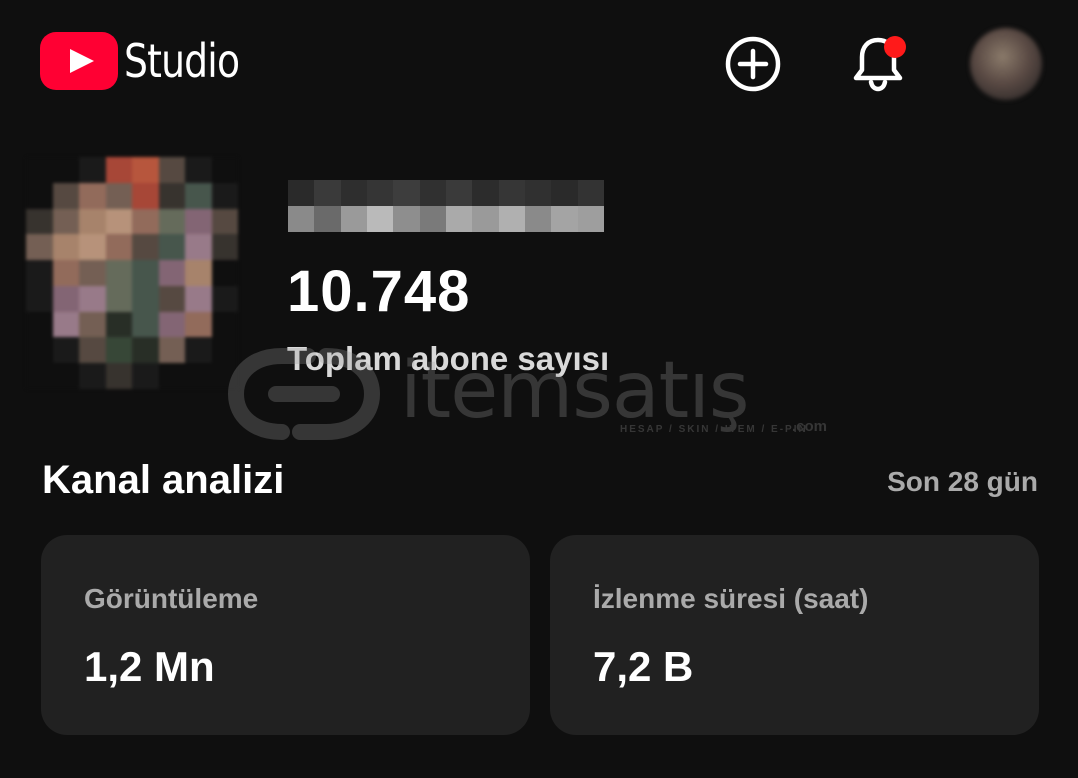 Image resolution: width=1078 pixels, height=778 pixels. Describe the element at coordinates (379, 291) in the screenshot. I see `subscriber-count: 10.748` at that location.